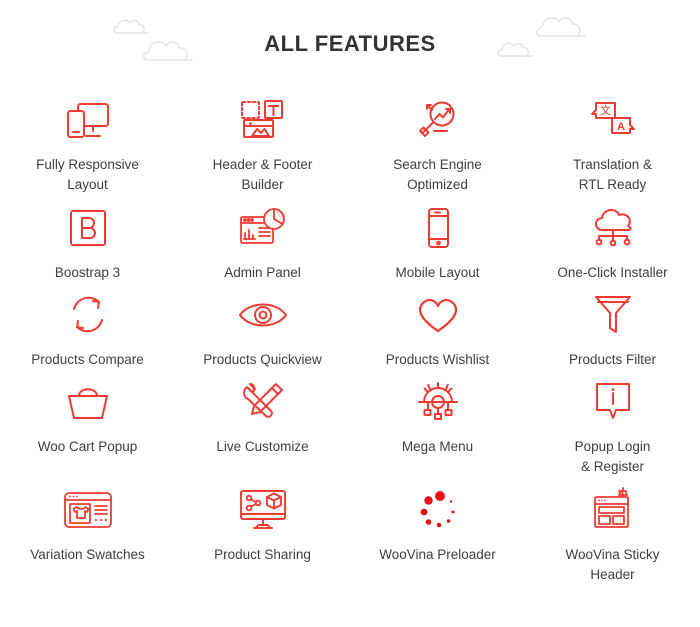  I want to click on feature-label: Search Engine Optimized, so click(437, 175).